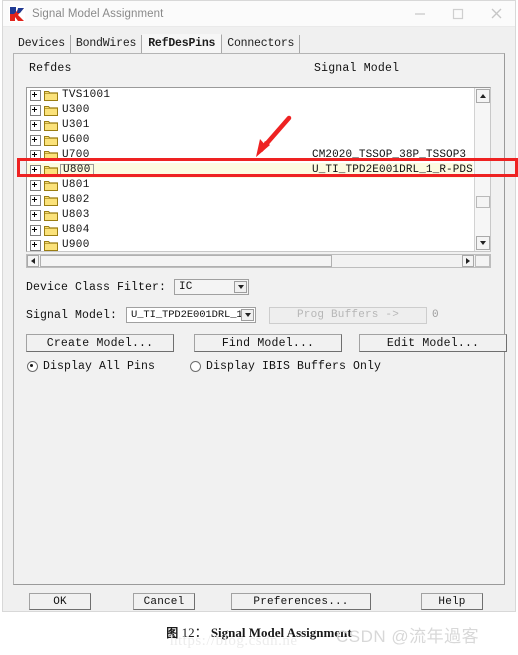 The height and width of the screenshot is (655, 518). What do you see at coordinates (483, 243) in the screenshot?
I see `scroll-down-icon` at bounding box center [483, 243].